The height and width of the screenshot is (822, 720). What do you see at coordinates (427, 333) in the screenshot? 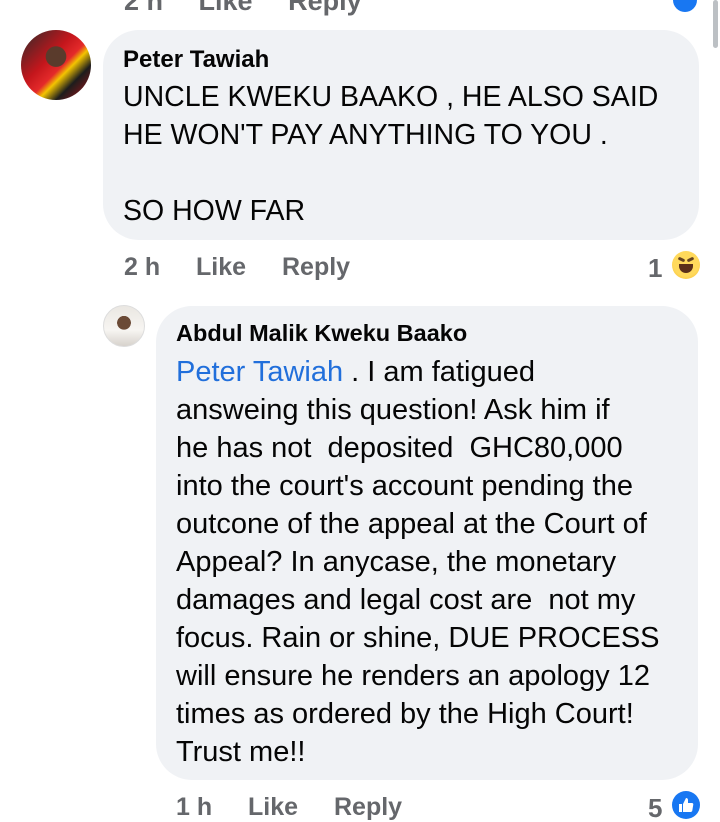
I see `comment-author: Abdul Malik Kweku Baako` at bounding box center [427, 333].